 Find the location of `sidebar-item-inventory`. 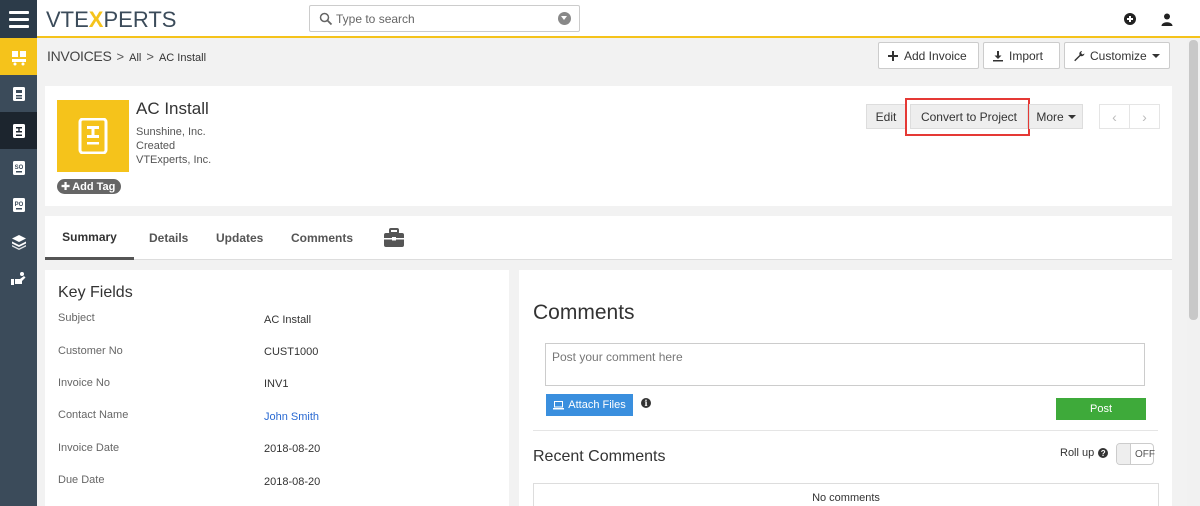

sidebar-item-inventory is located at coordinates (18, 56).